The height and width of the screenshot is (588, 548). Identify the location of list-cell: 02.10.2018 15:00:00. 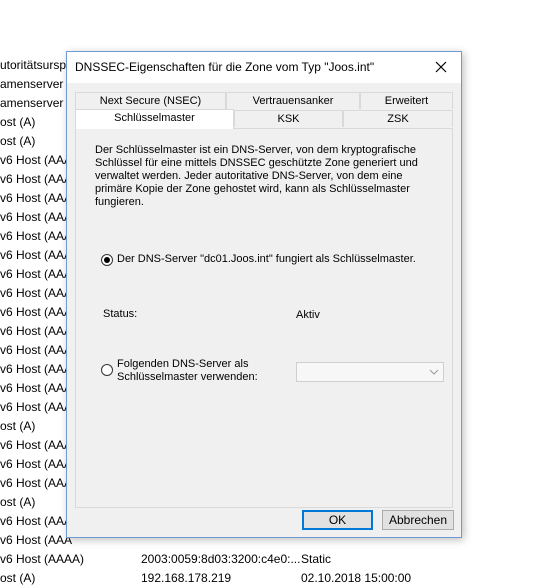
(356, 578).